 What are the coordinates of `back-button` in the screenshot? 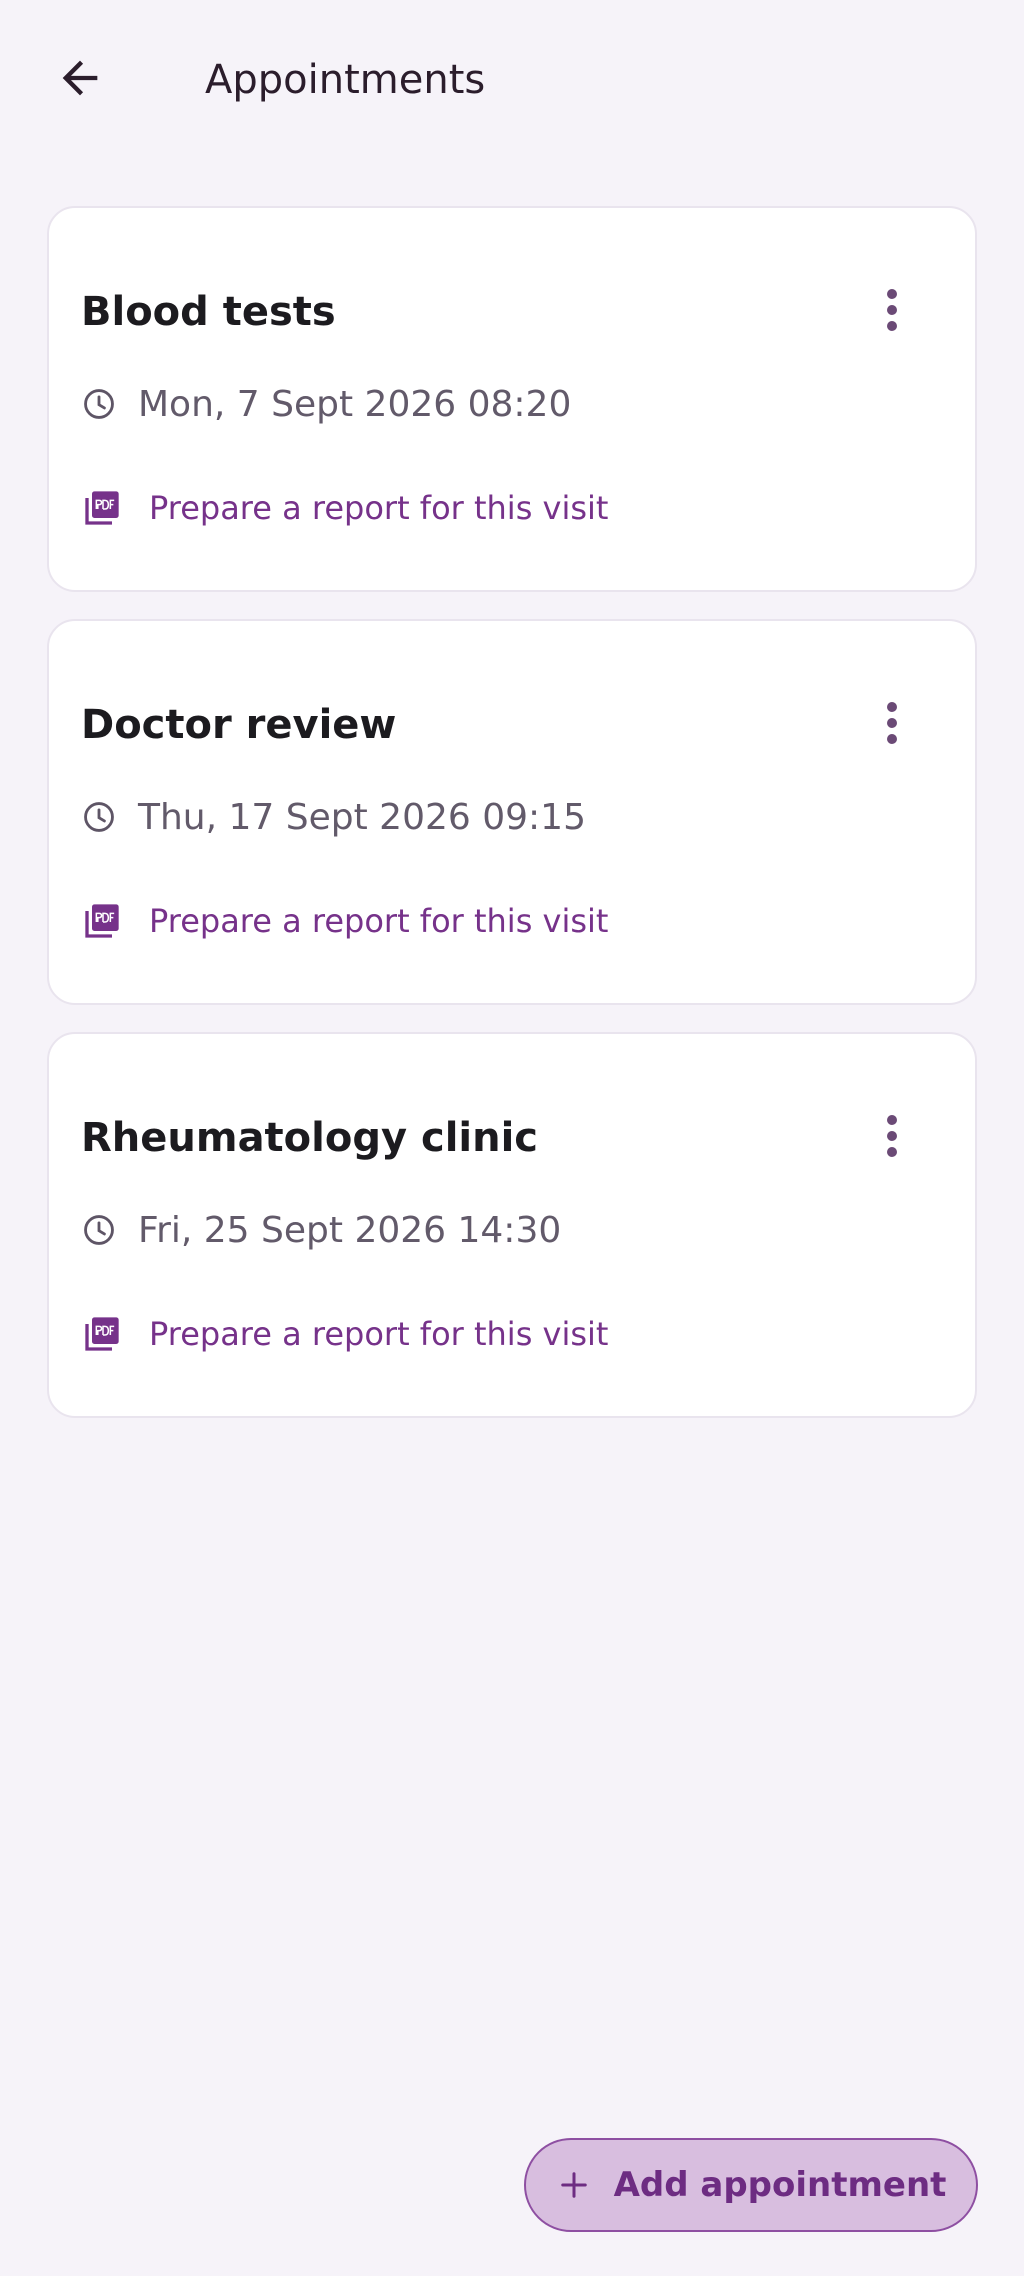 It's located at (80, 80).